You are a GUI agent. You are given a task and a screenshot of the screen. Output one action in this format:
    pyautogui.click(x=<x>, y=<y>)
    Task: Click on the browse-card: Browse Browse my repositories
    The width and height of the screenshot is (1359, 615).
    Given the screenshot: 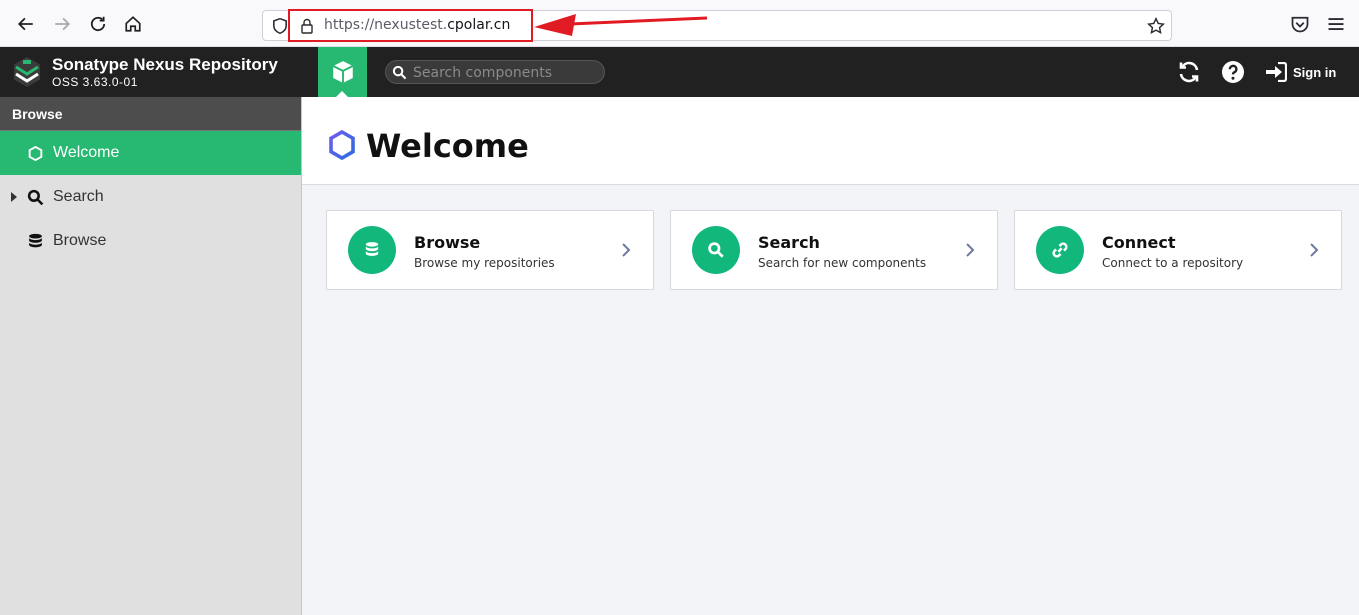 What is the action you would take?
    pyautogui.click(x=490, y=250)
    